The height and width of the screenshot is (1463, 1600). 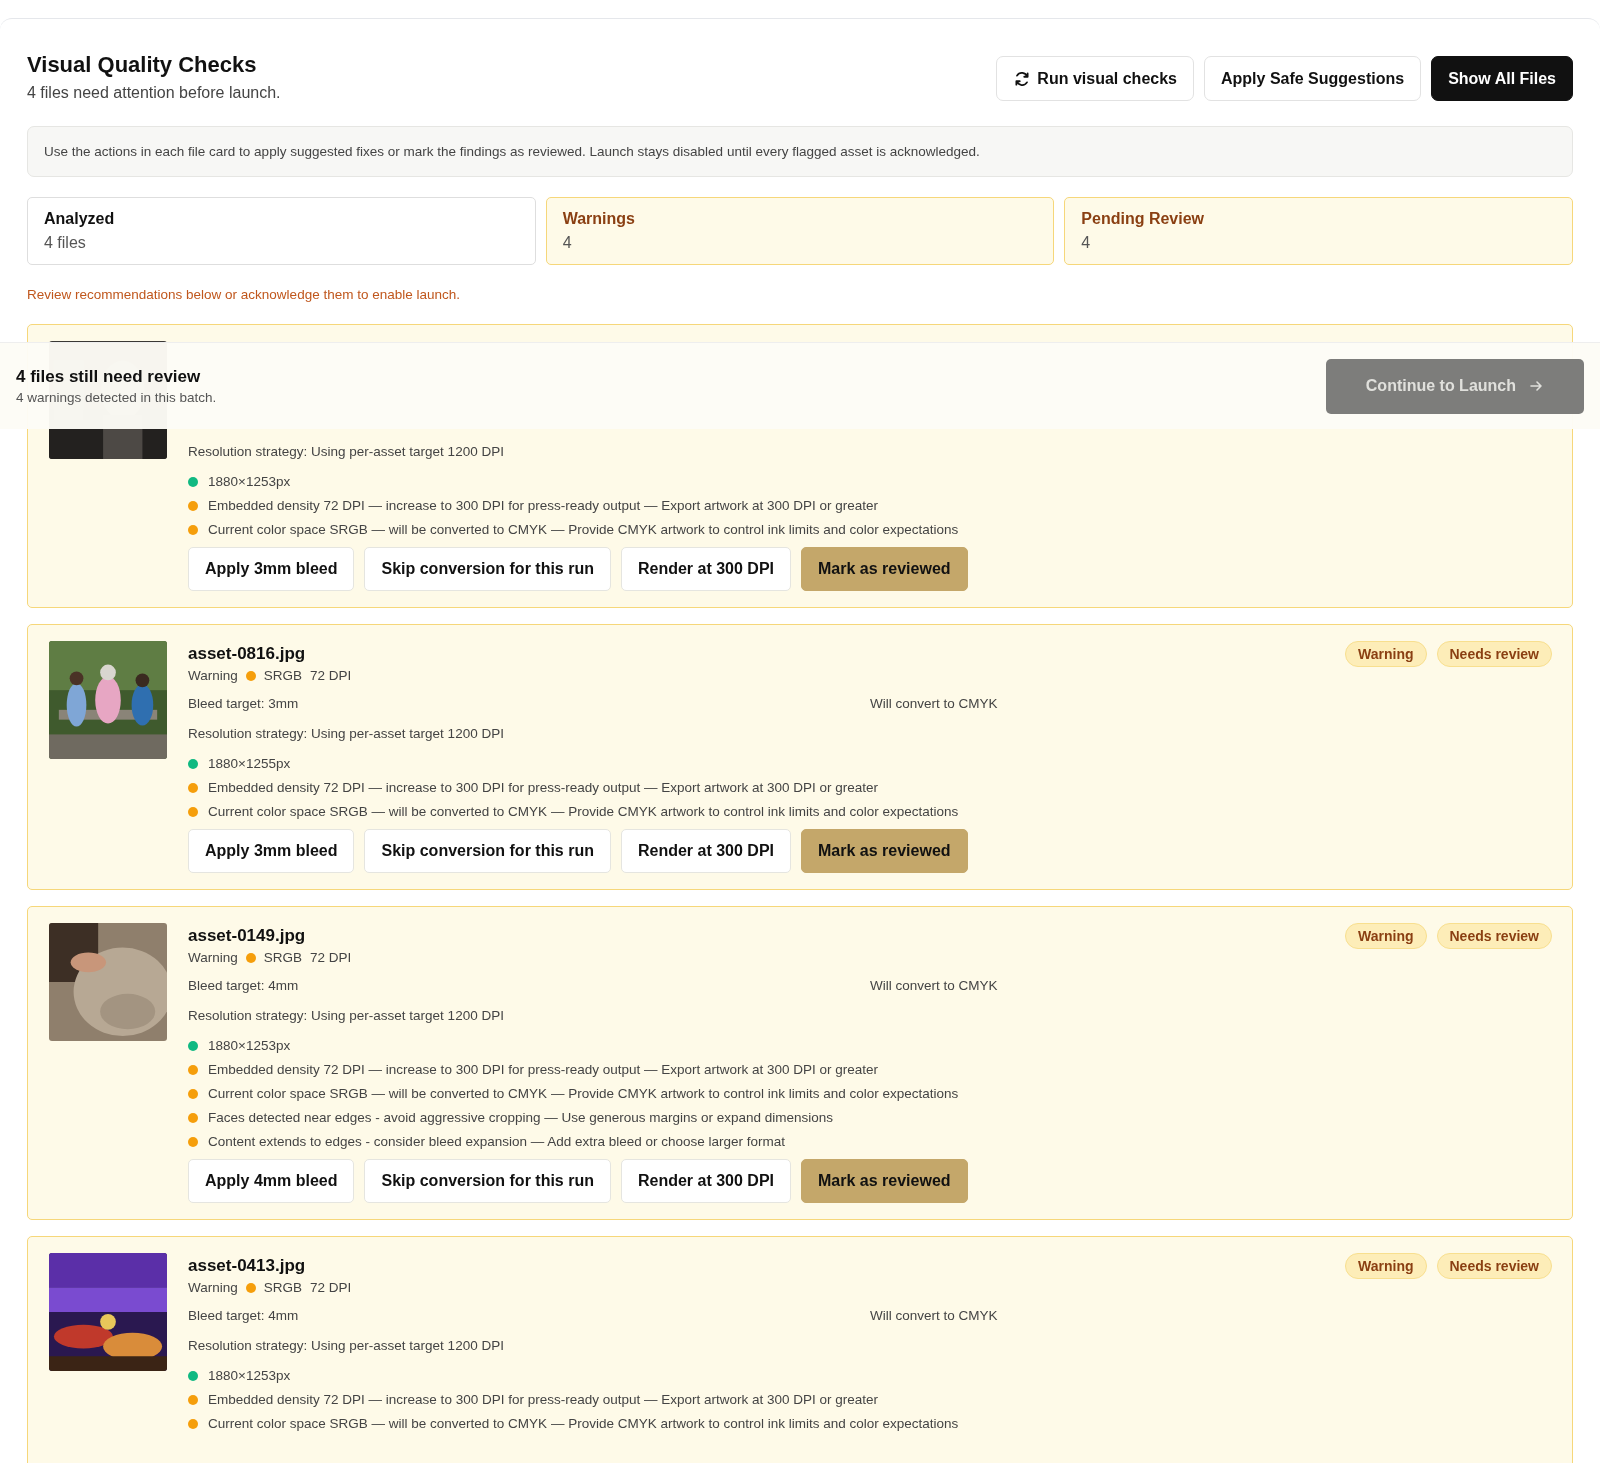 What do you see at coordinates (1143, 219) in the screenshot?
I see `stat-label: Pending Review` at bounding box center [1143, 219].